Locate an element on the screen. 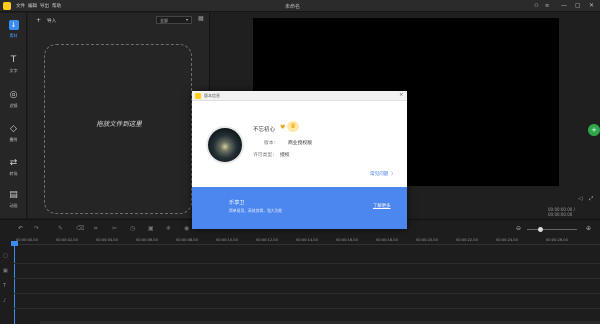  settings-icon: ≡ is located at coordinates (547, 6).